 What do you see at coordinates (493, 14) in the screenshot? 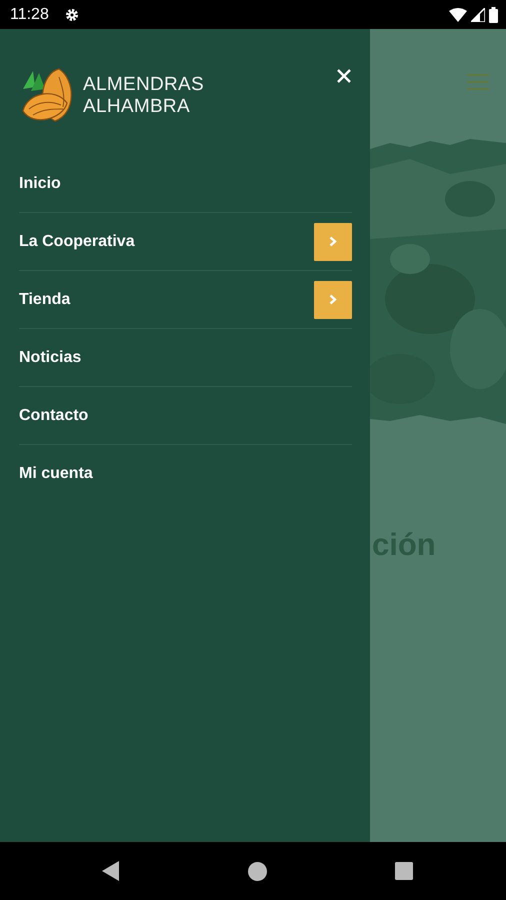
I see `battery-icon` at bounding box center [493, 14].